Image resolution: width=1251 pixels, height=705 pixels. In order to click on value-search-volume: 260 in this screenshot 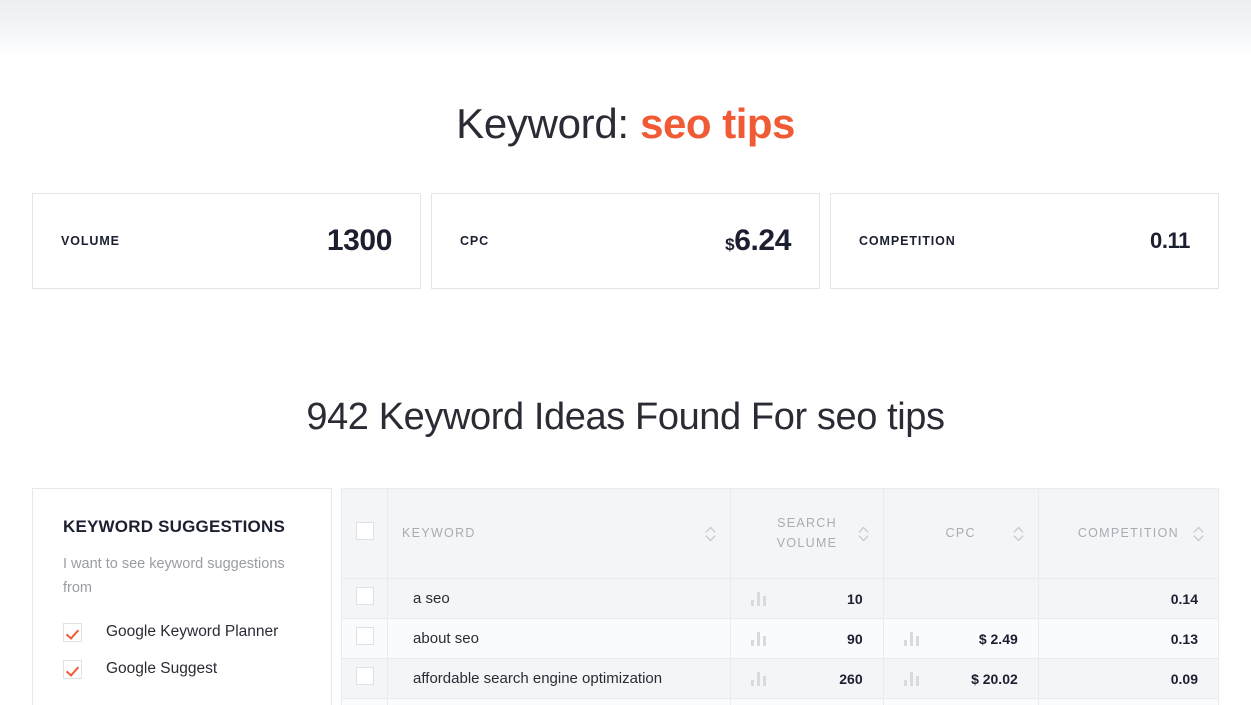, I will do `click(851, 678)`.